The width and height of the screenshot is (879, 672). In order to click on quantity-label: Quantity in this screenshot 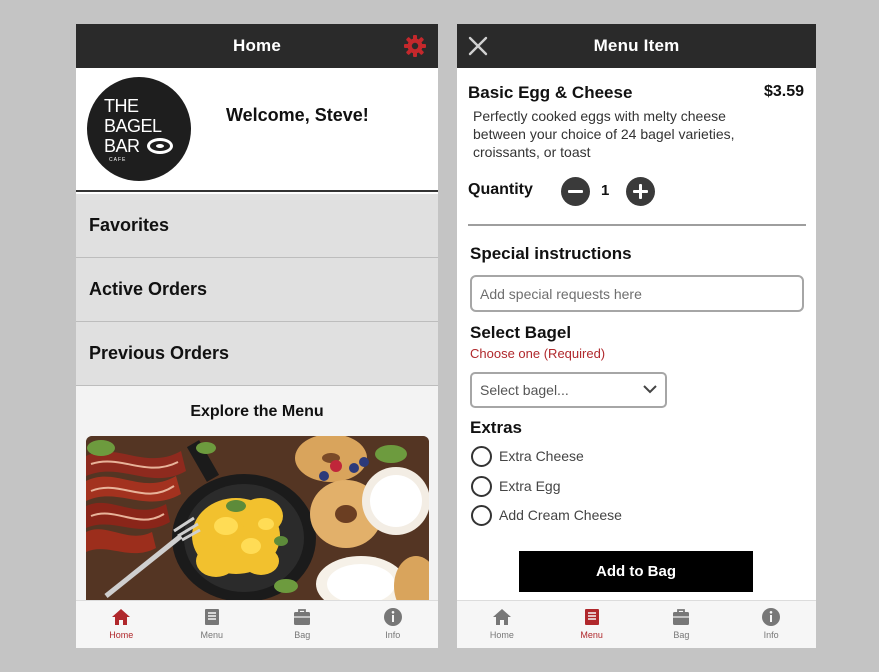, I will do `click(500, 189)`.